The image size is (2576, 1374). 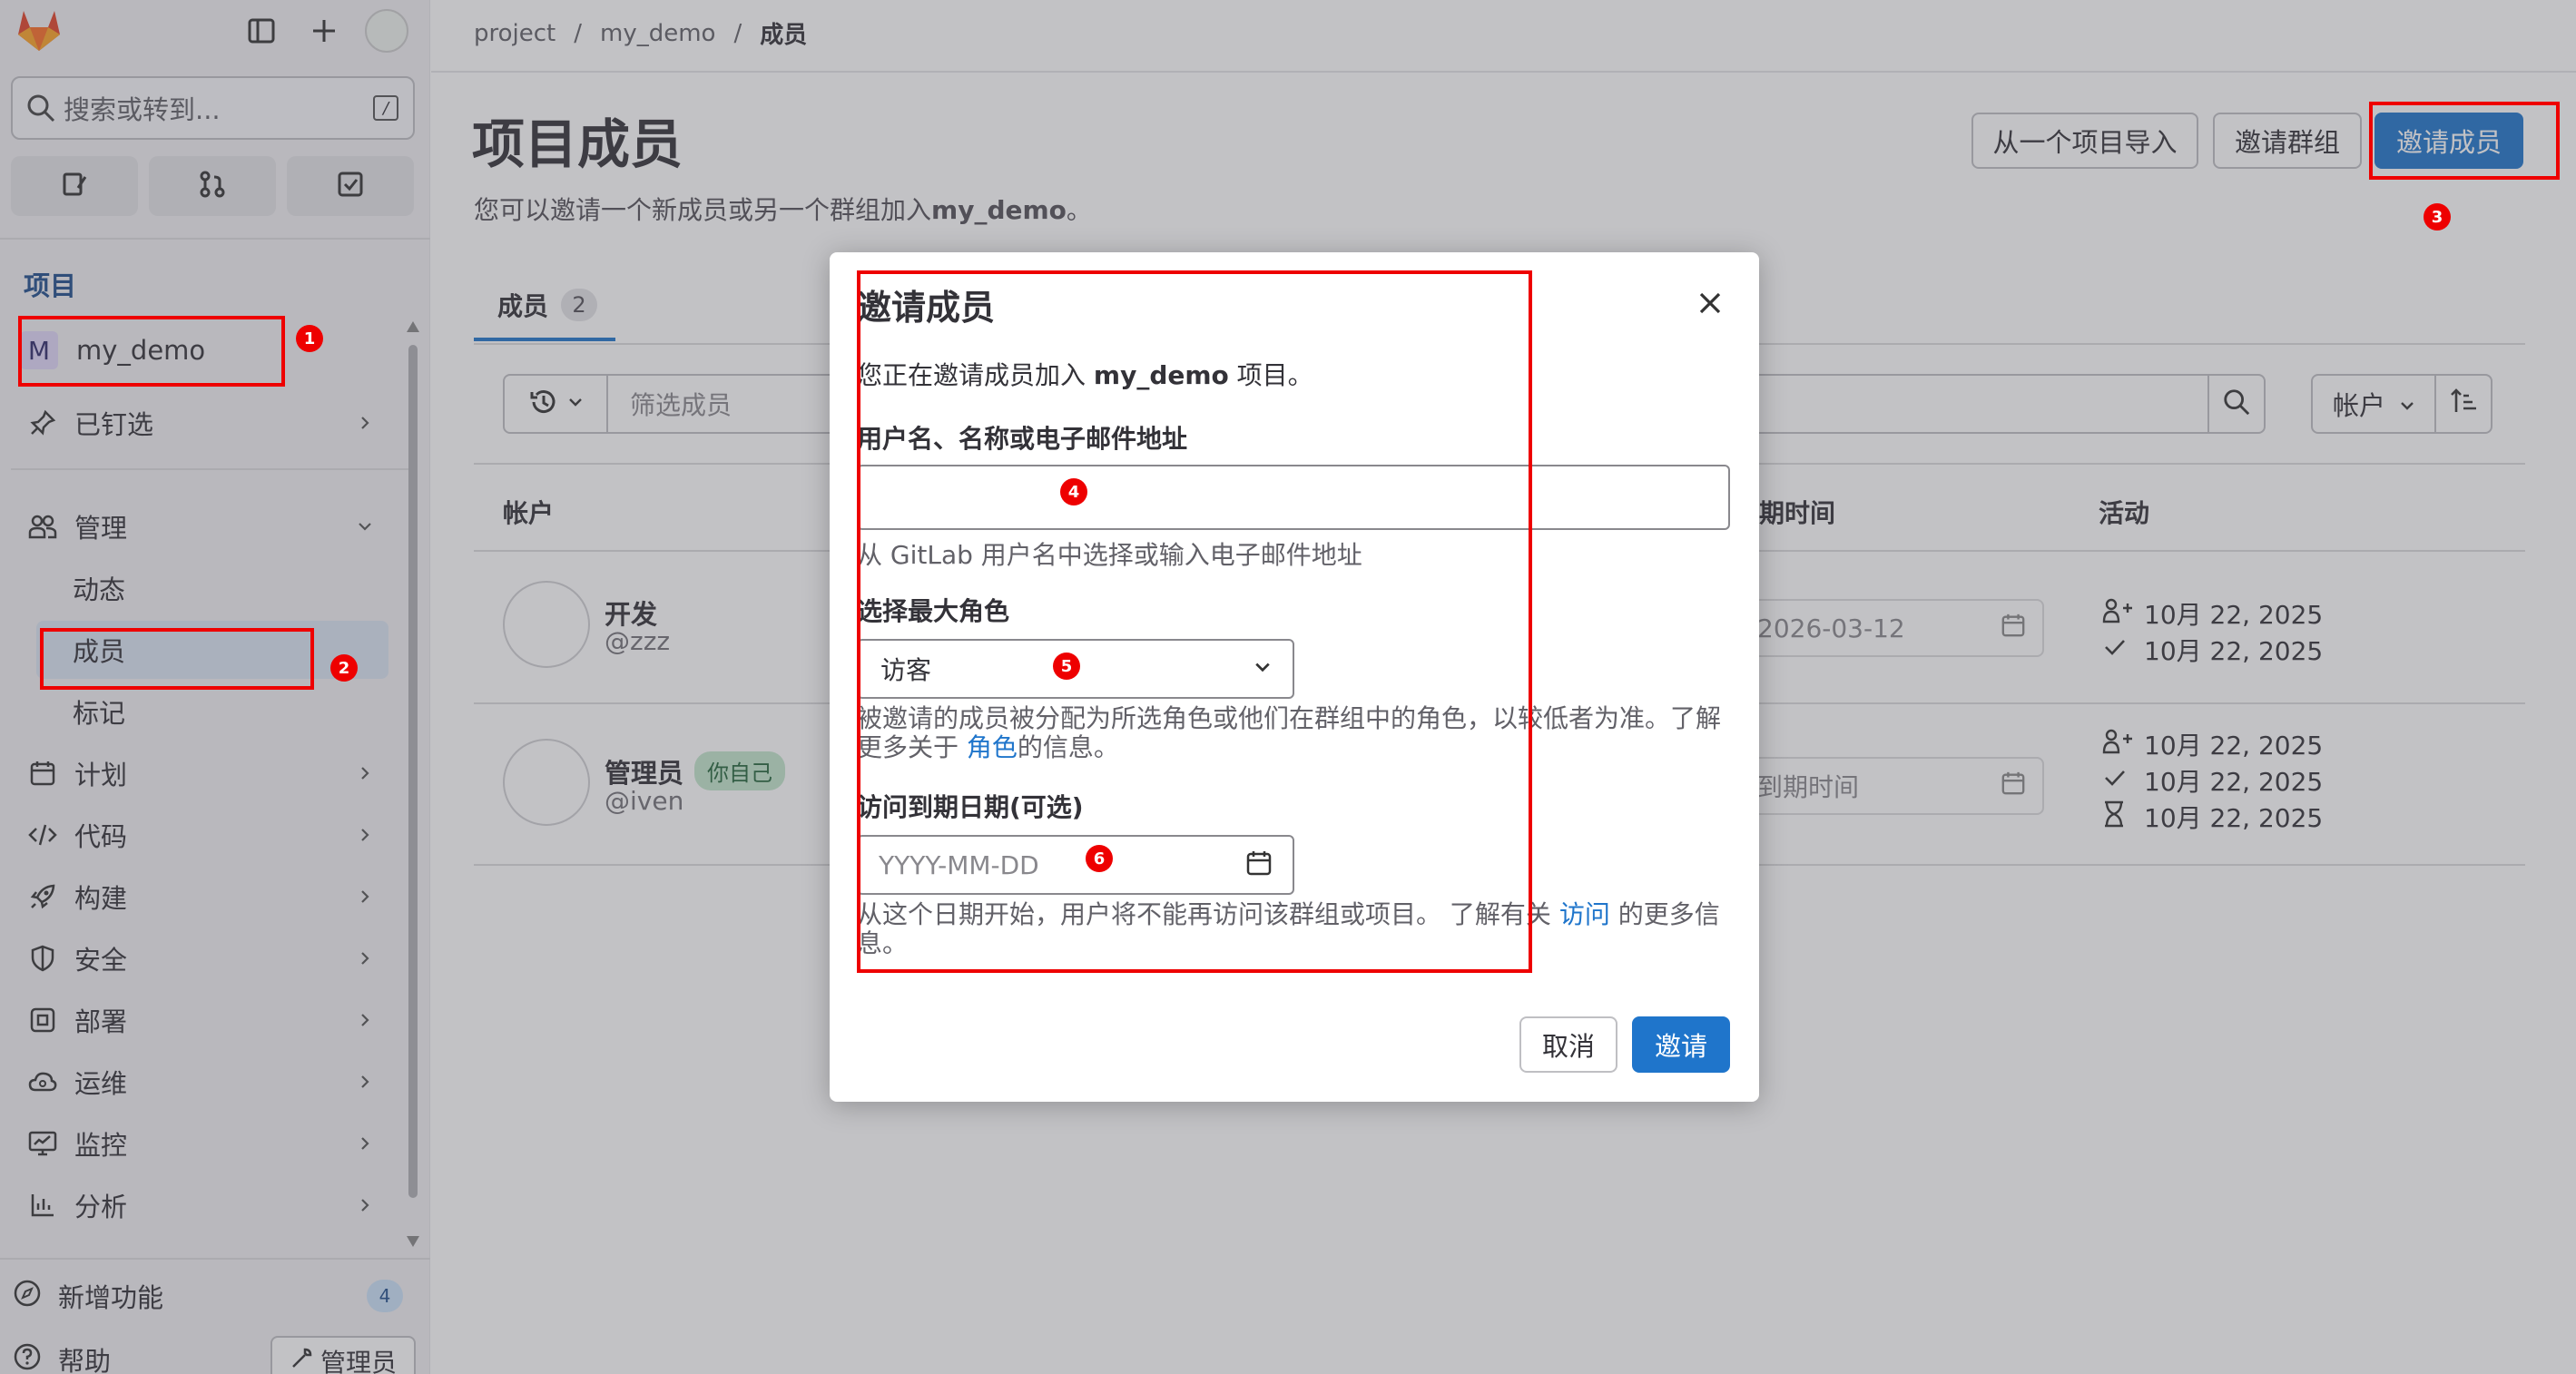 What do you see at coordinates (1109, 555) in the screenshot?
I see `username-help-text: 从 GitLab 用户名中选择或输入电子邮件地址` at bounding box center [1109, 555].